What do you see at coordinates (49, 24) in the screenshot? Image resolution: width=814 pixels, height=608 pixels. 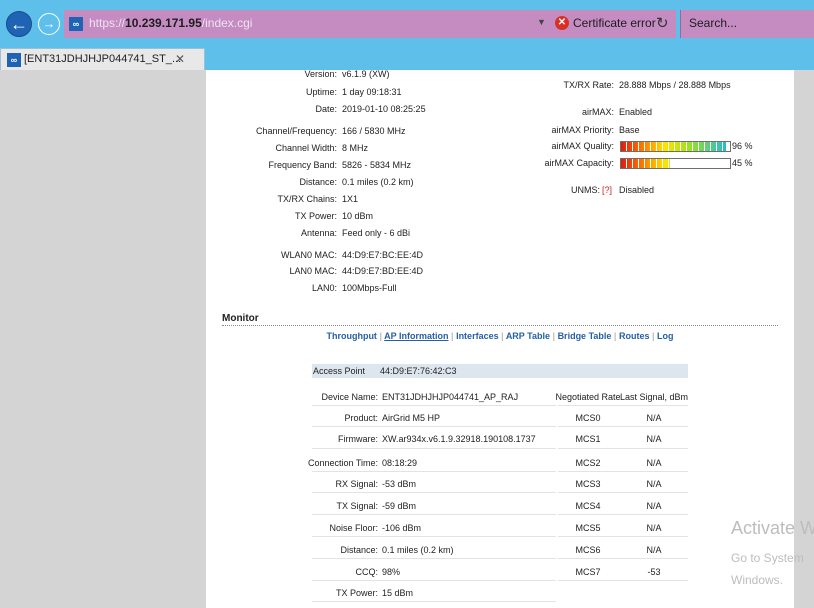 I see `forward-button: →` at bounding box center [49, 24].